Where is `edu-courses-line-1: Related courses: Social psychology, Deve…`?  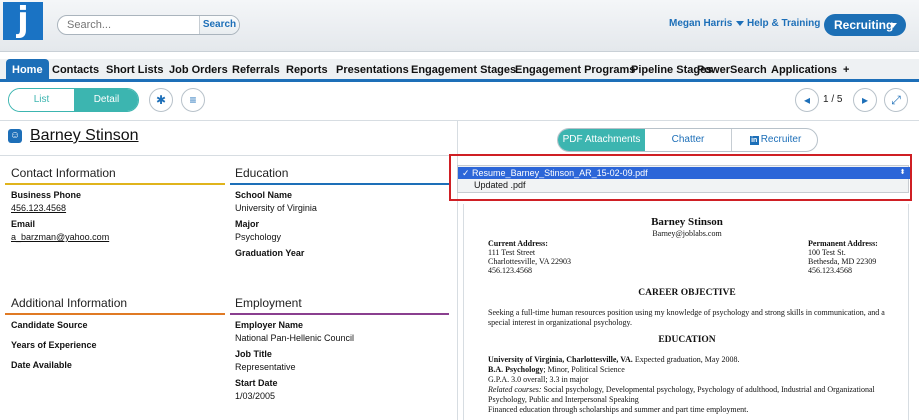
edu-courses-line-1: Related courses: Social psychology, Deve… is located at coordinates (681, 389).